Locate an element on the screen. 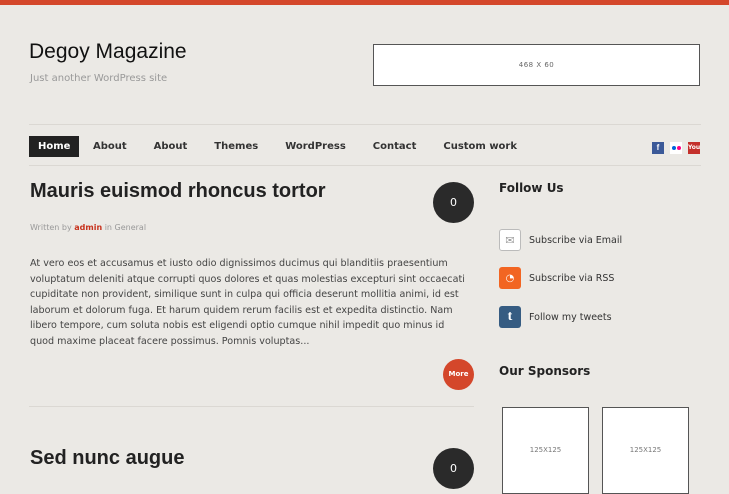  top-accent-bar is located at coordinates (364, 2).